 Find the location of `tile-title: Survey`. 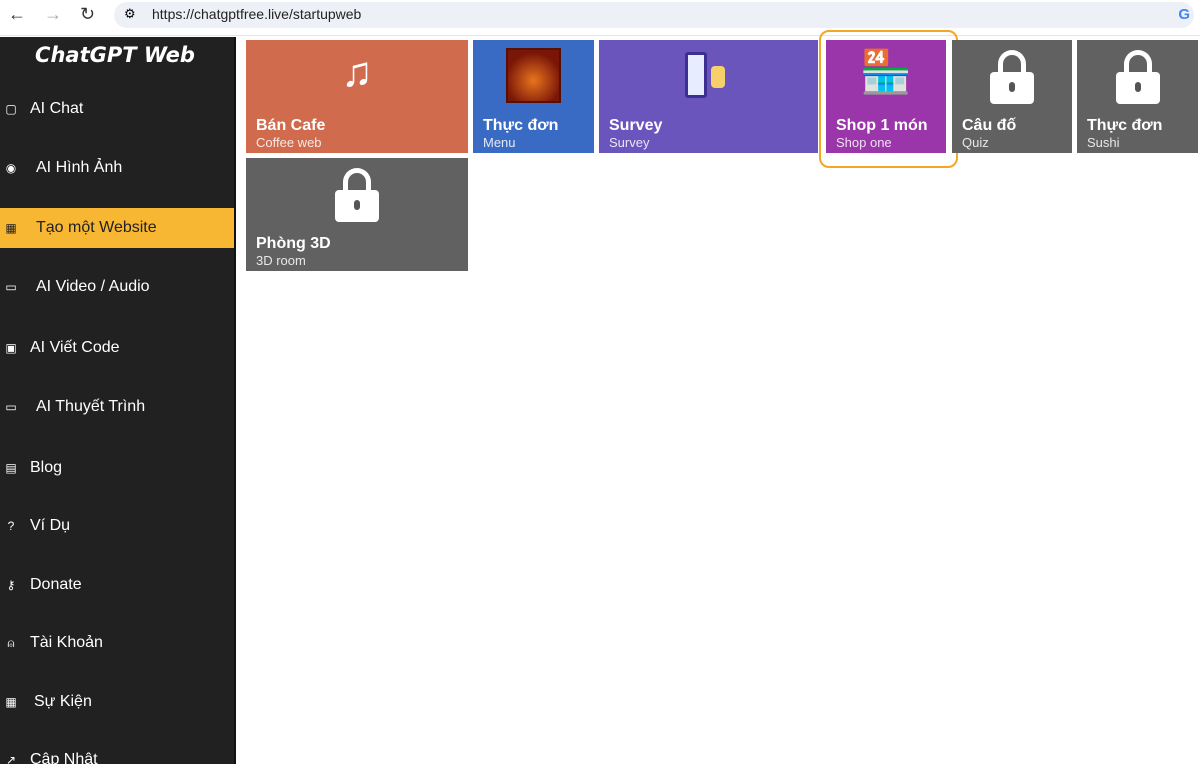

tile-title: Survey is located at coordinates (636, 125).